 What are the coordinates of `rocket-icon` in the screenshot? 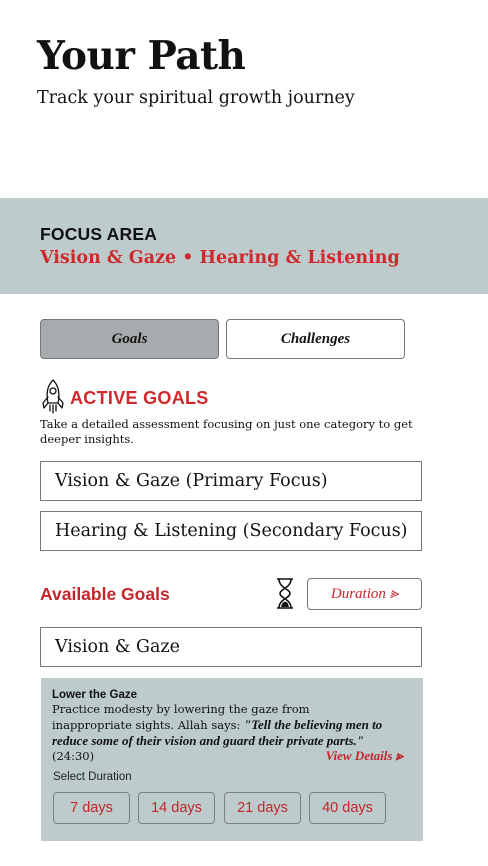 It's located at (53, 396).